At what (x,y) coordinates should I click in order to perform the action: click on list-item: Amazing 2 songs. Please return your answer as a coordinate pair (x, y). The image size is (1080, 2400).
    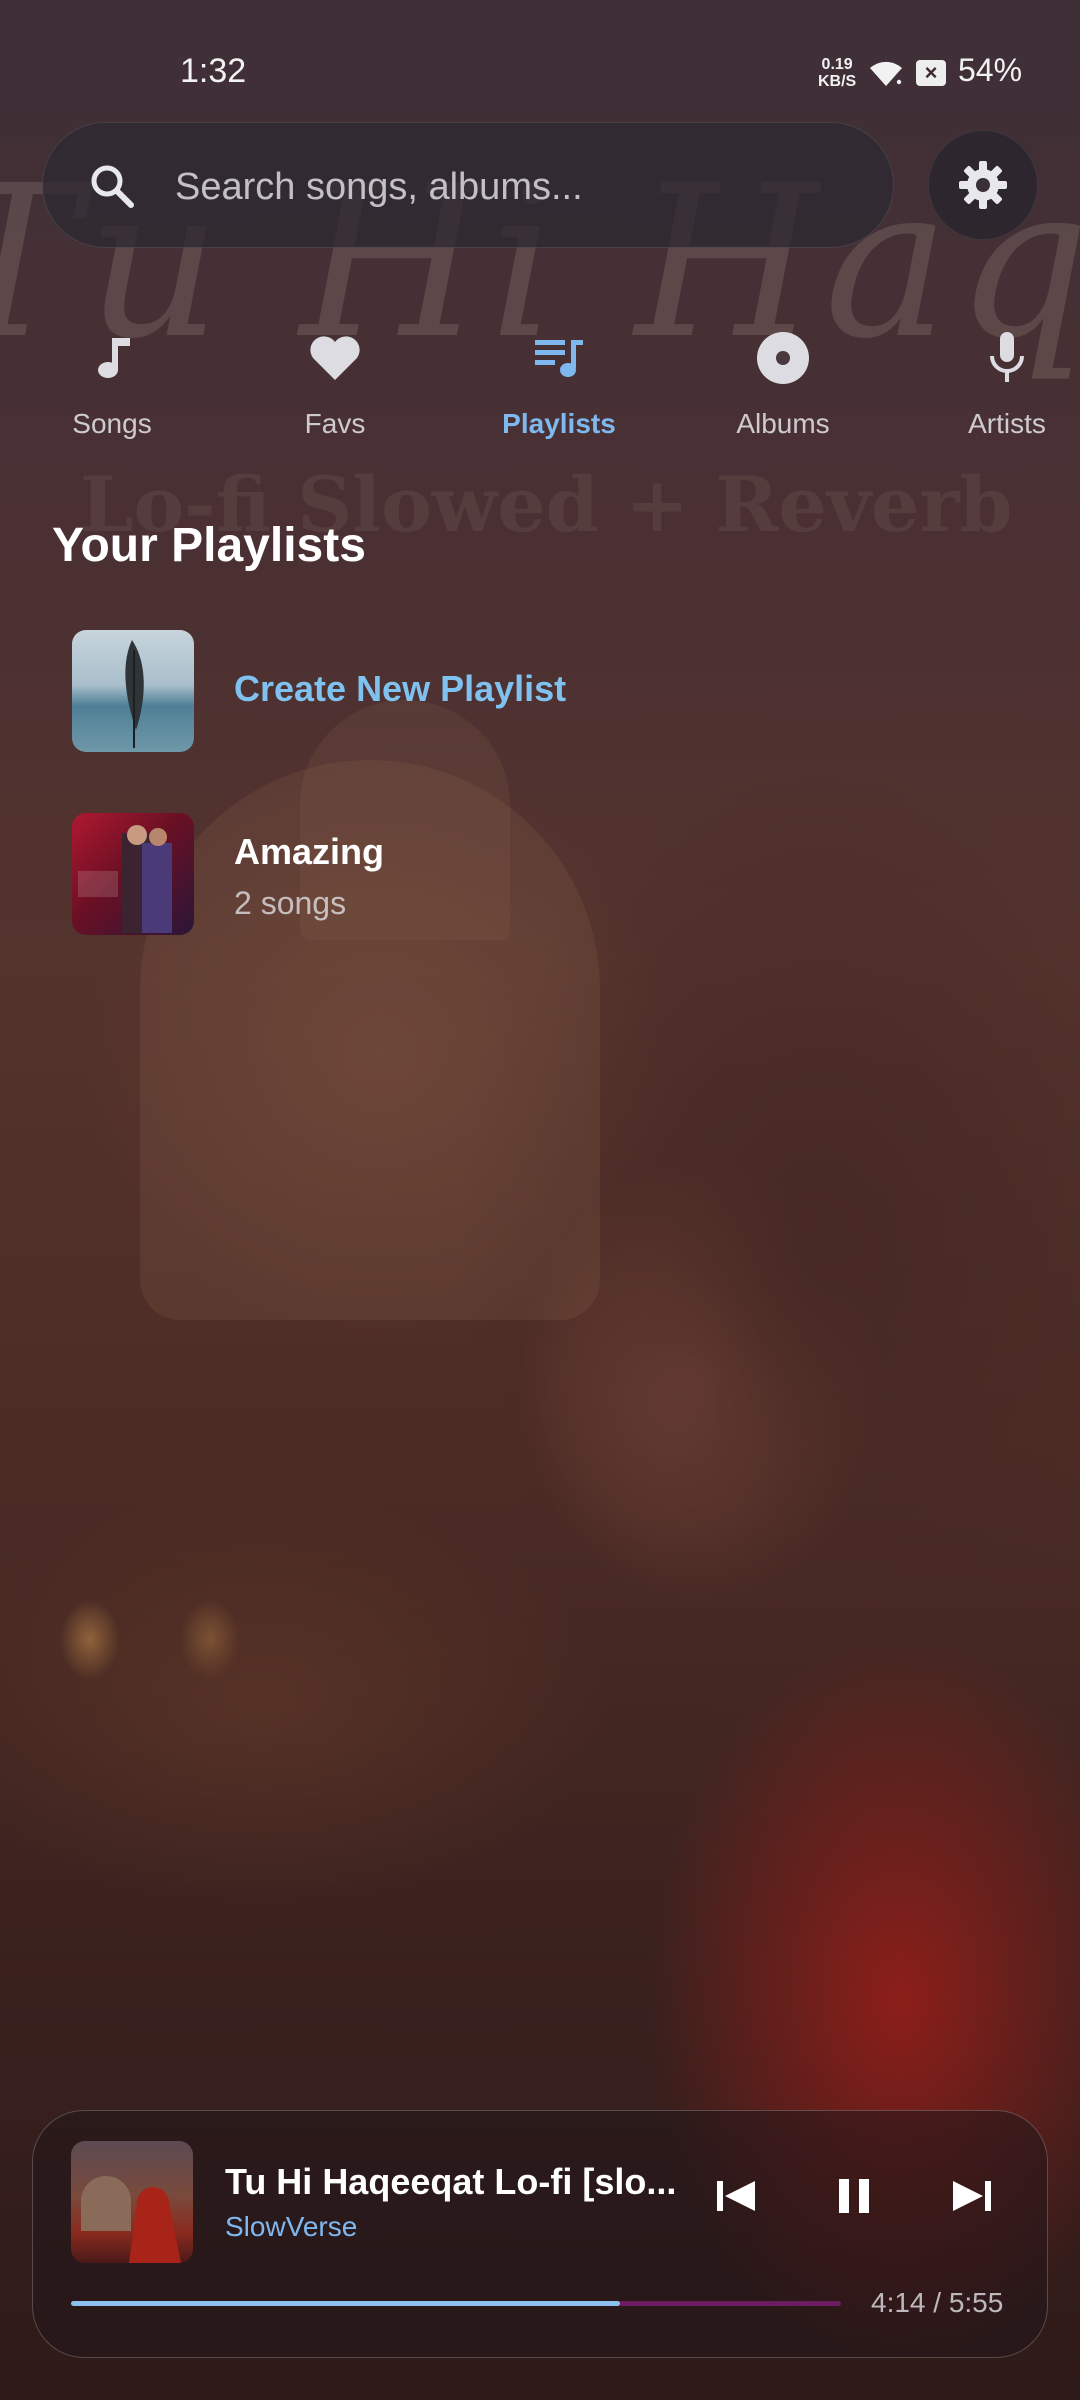
    Looking at the image, I should click on (540, 878).